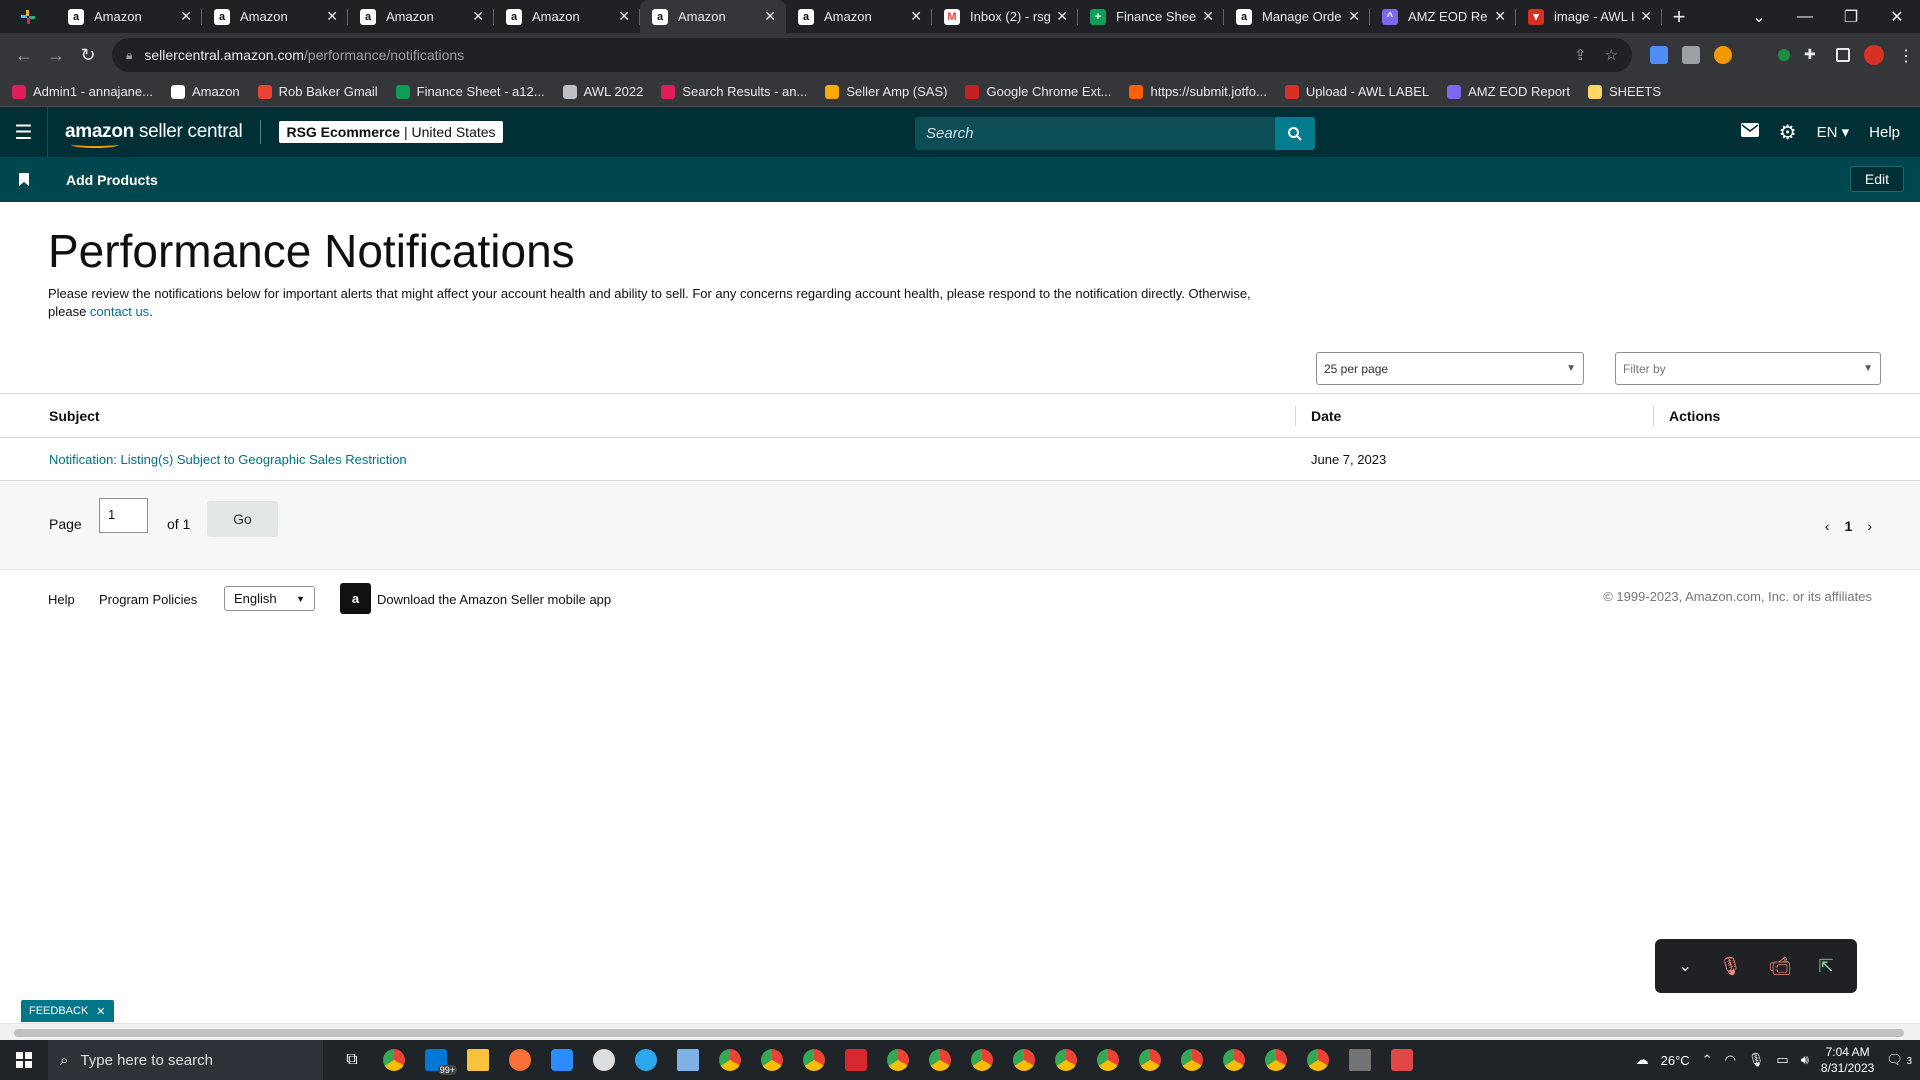 This screenshot has width=1920, height=1080. I want to click on scrollbar-thumb, so click(959, 1033).